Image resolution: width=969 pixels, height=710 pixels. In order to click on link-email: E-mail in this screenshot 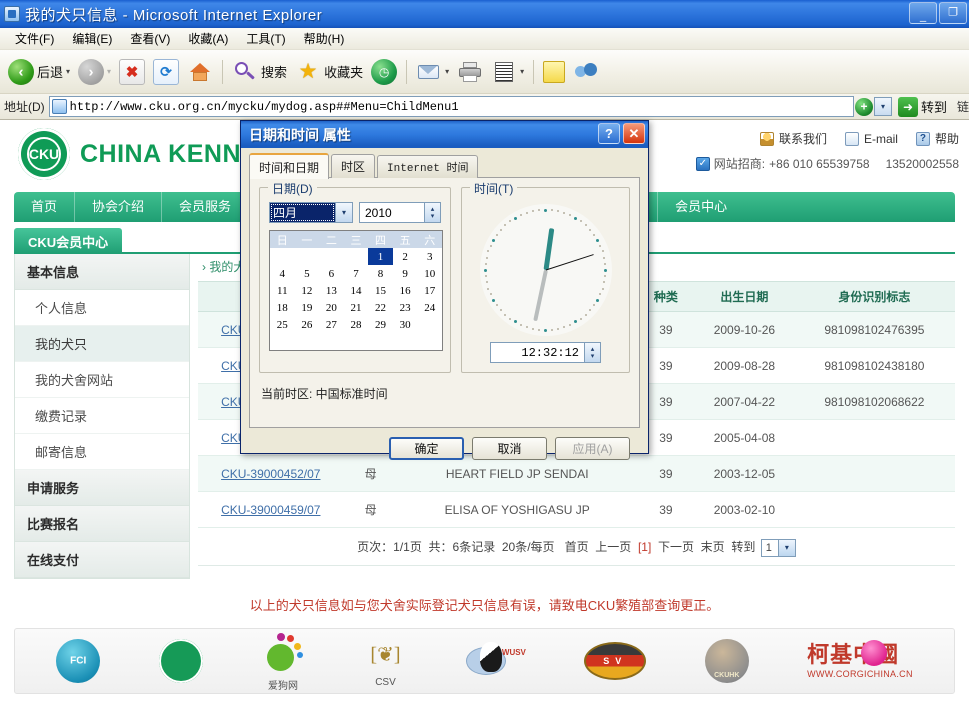, I will do `click(881, 139)`.